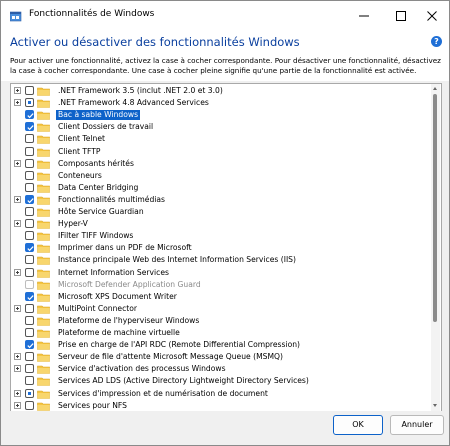 The image size is (450, 446). I want to click on feature-row: Conteneurs, so click(220, 176).